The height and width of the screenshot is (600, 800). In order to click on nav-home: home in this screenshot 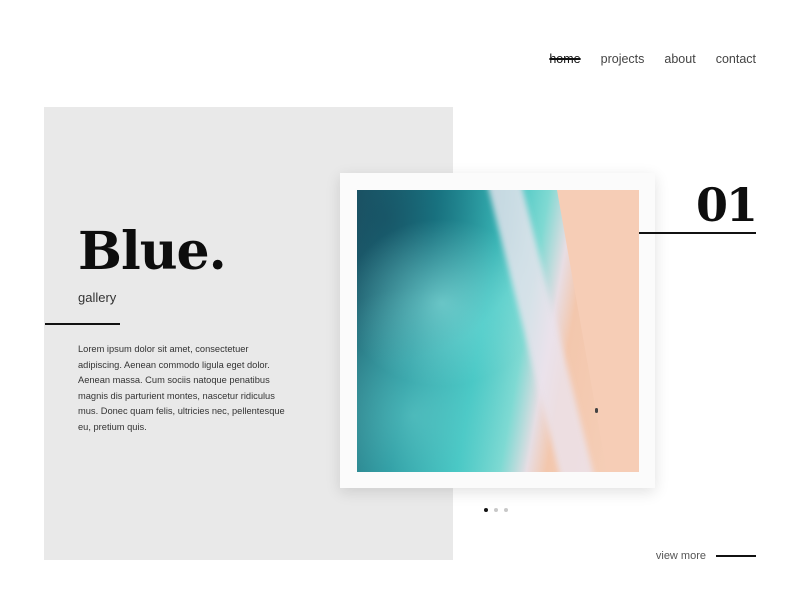, I will do `click(564, 59)`.